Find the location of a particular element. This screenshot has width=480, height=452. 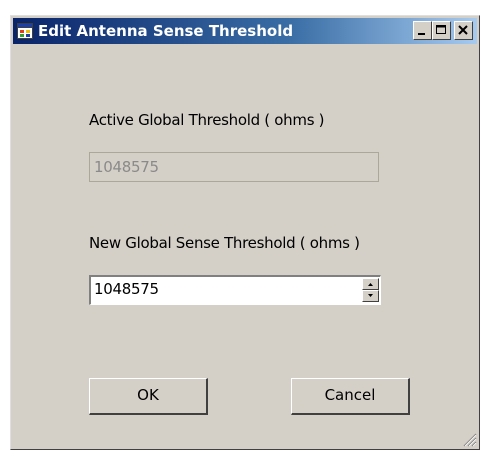

arrow-up-icon is located at coordinates (370, 284).